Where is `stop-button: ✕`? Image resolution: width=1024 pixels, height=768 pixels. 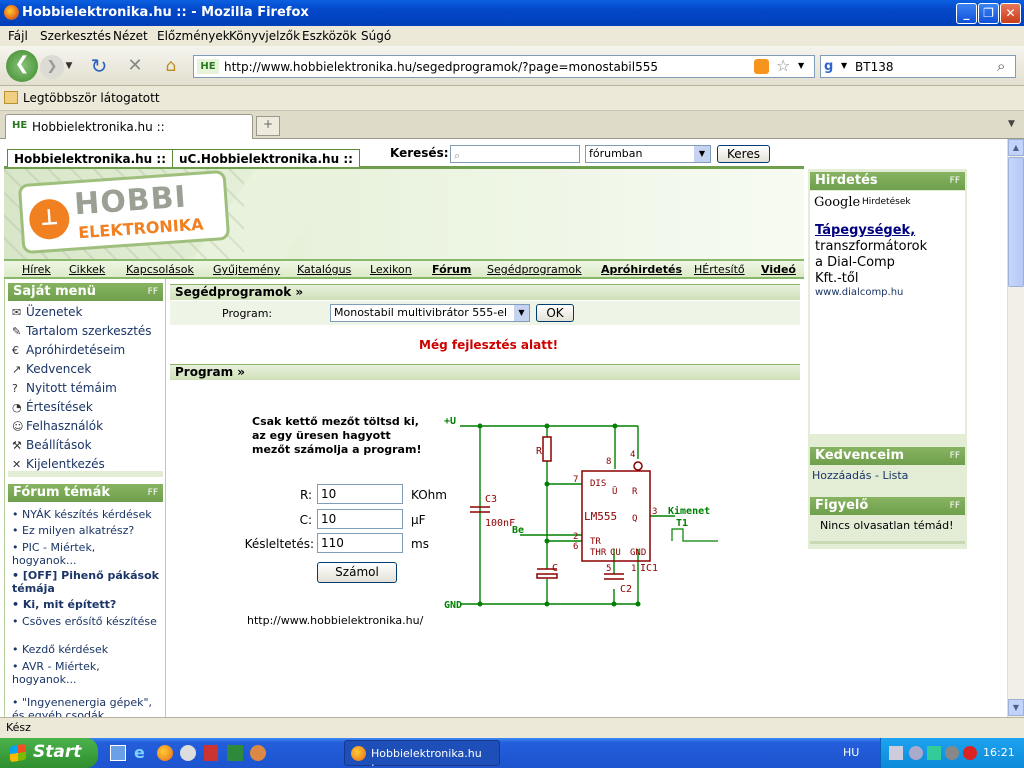
stop-button: ✕ is located at coordinates (135, 67).